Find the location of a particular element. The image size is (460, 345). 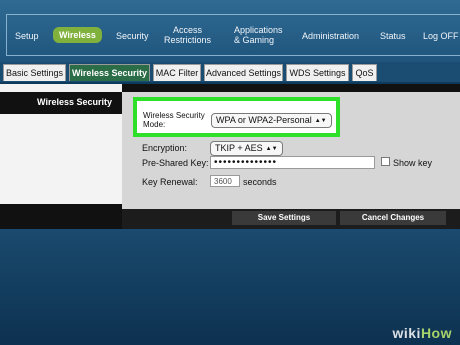

nav-security: Security is located at coordinates (132, 36).